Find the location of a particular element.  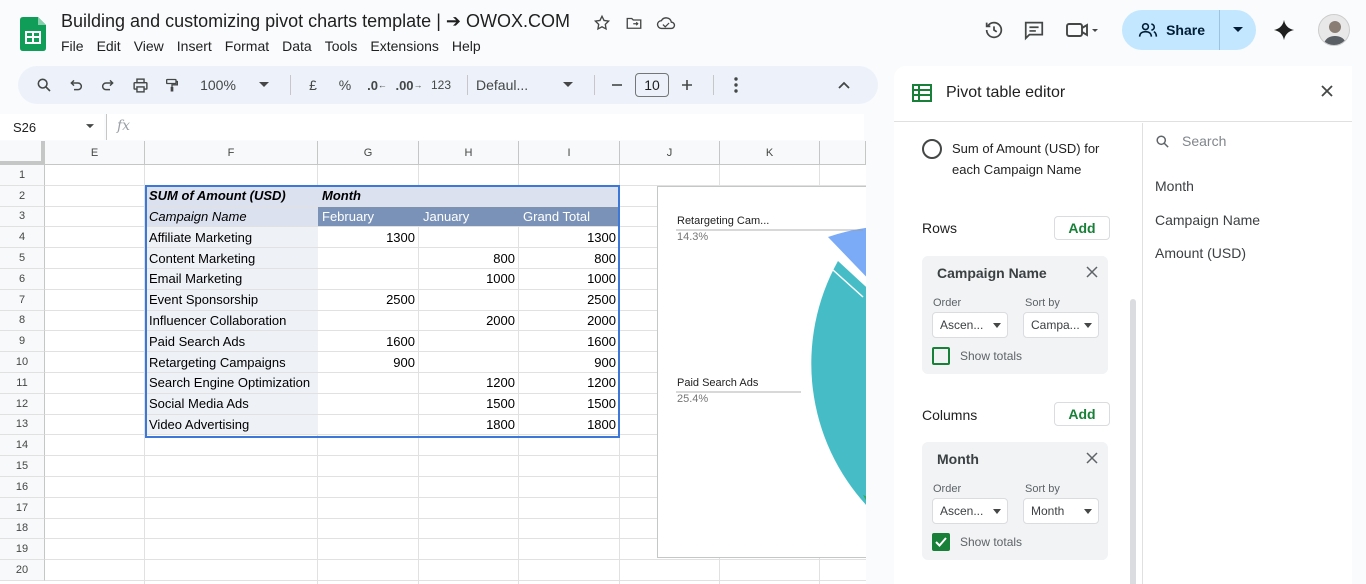

print-icon is located at coordinates (140, 85).